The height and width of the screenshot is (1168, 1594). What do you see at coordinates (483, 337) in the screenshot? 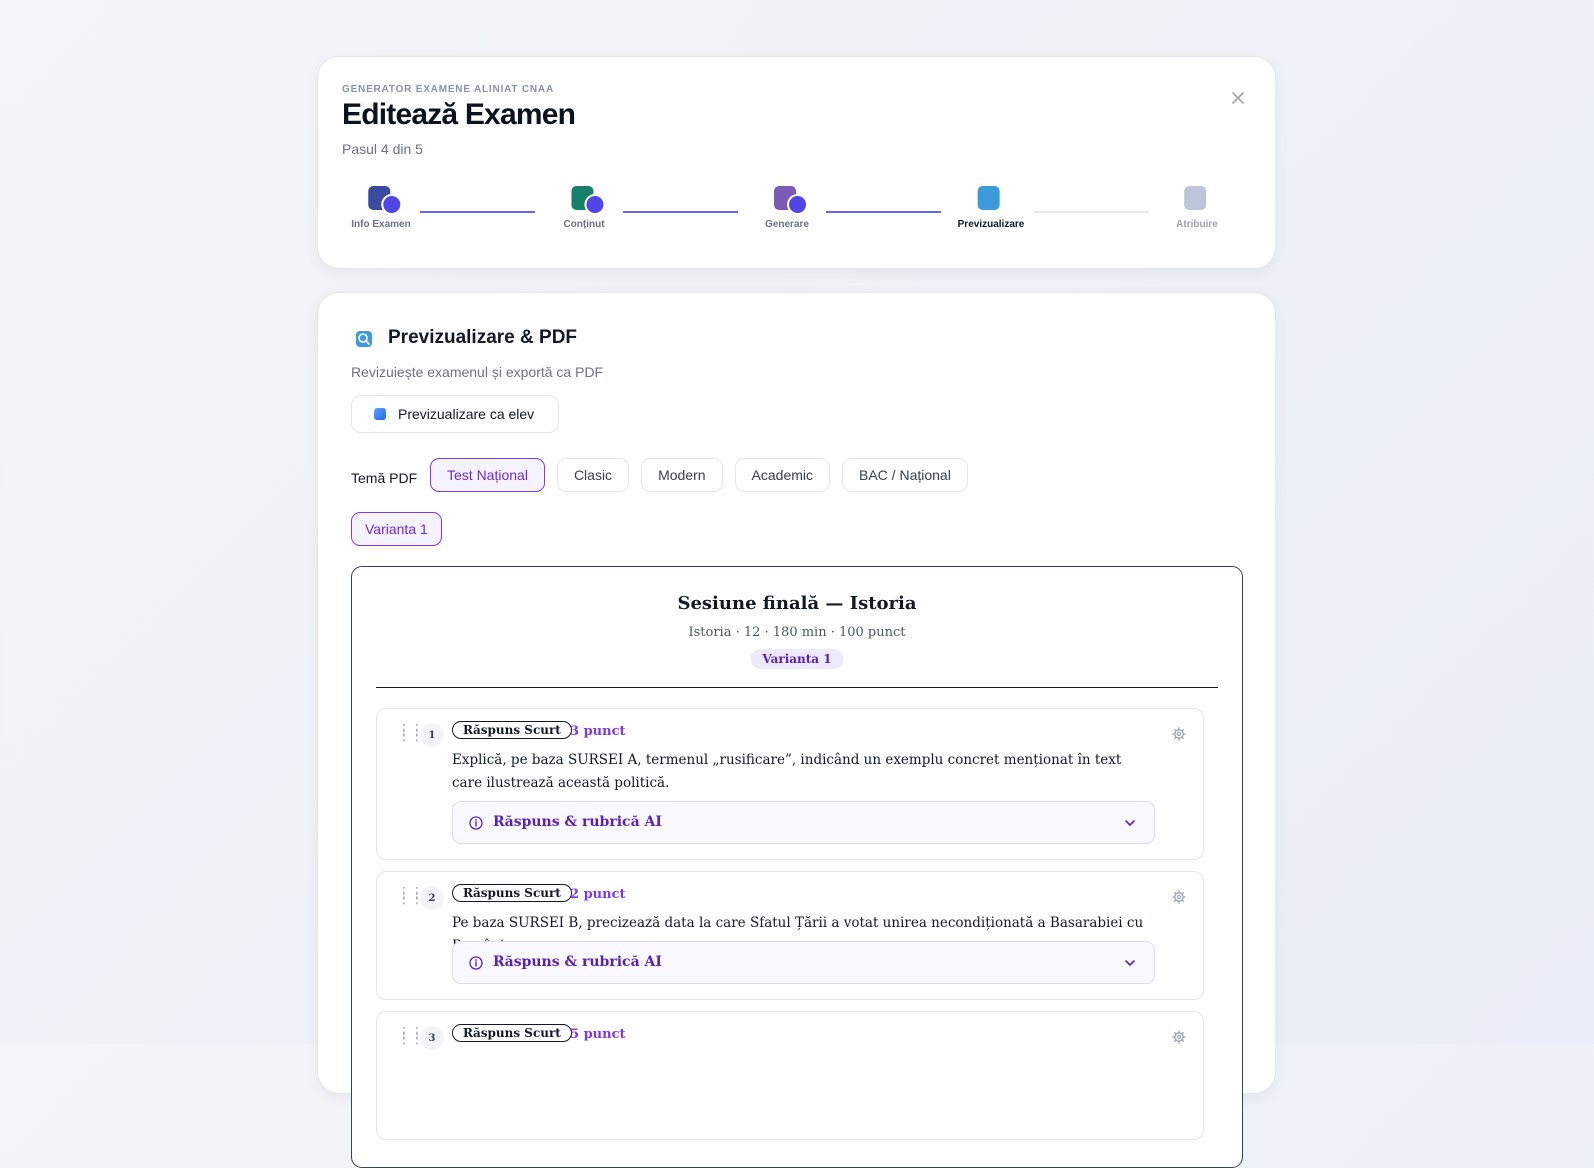
I see `section-title: Previzualizare & PDF` at bounding box center [483, 337].